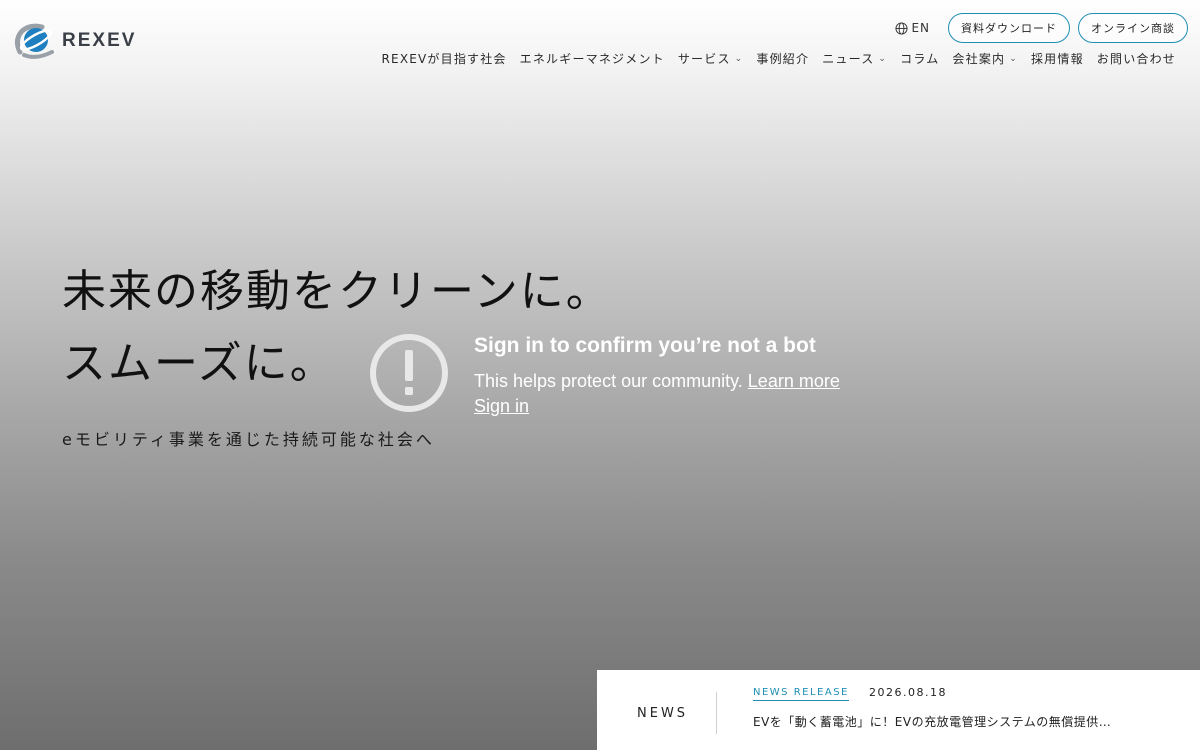 This screenshot has width=1200, height=750. Describe the element at coordinates (444, 58) in the screenshot. I see `nav-vision: REXEVが目指す社会` at that location.